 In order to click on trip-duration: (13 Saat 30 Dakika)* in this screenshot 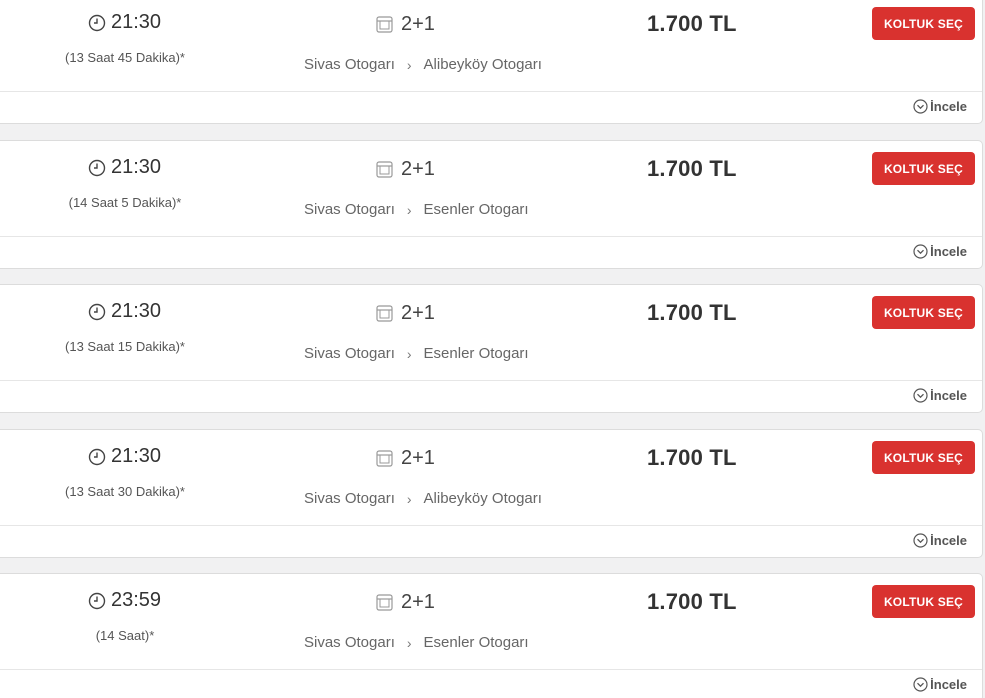, I will do `click(125, 491)`.